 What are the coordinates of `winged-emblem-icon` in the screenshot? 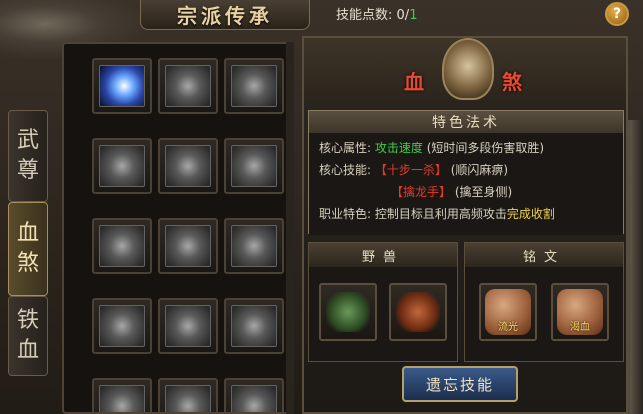 It's located at (468, 69).